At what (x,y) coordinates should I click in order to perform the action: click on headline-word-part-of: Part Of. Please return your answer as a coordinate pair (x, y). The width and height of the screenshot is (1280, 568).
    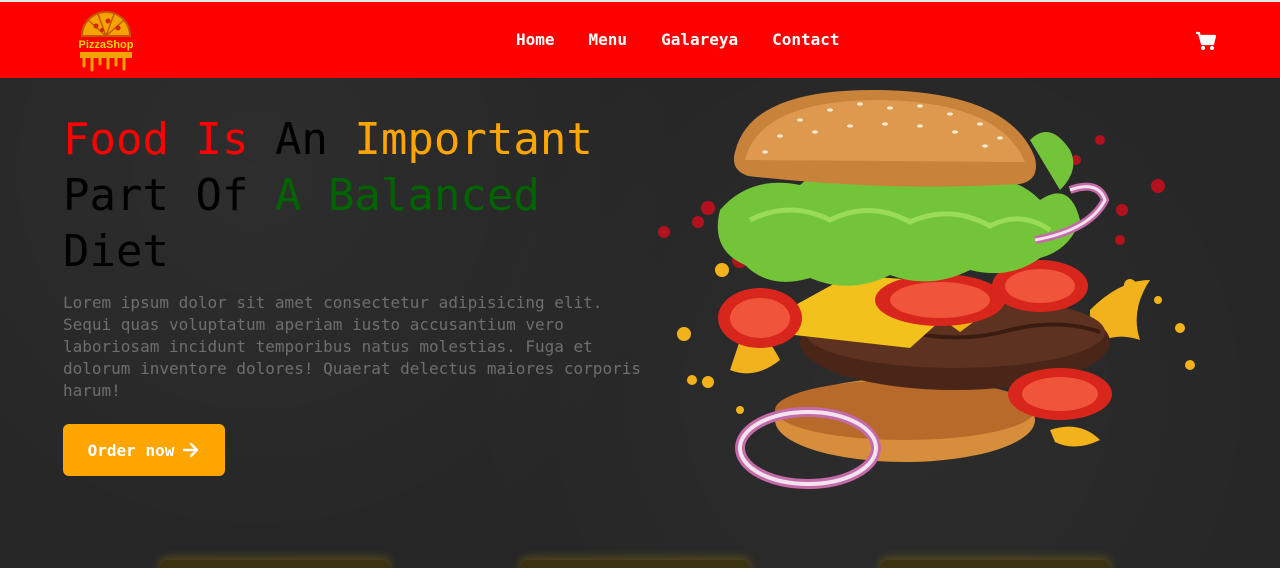
    Looking at the image, I should click on (169, 195).